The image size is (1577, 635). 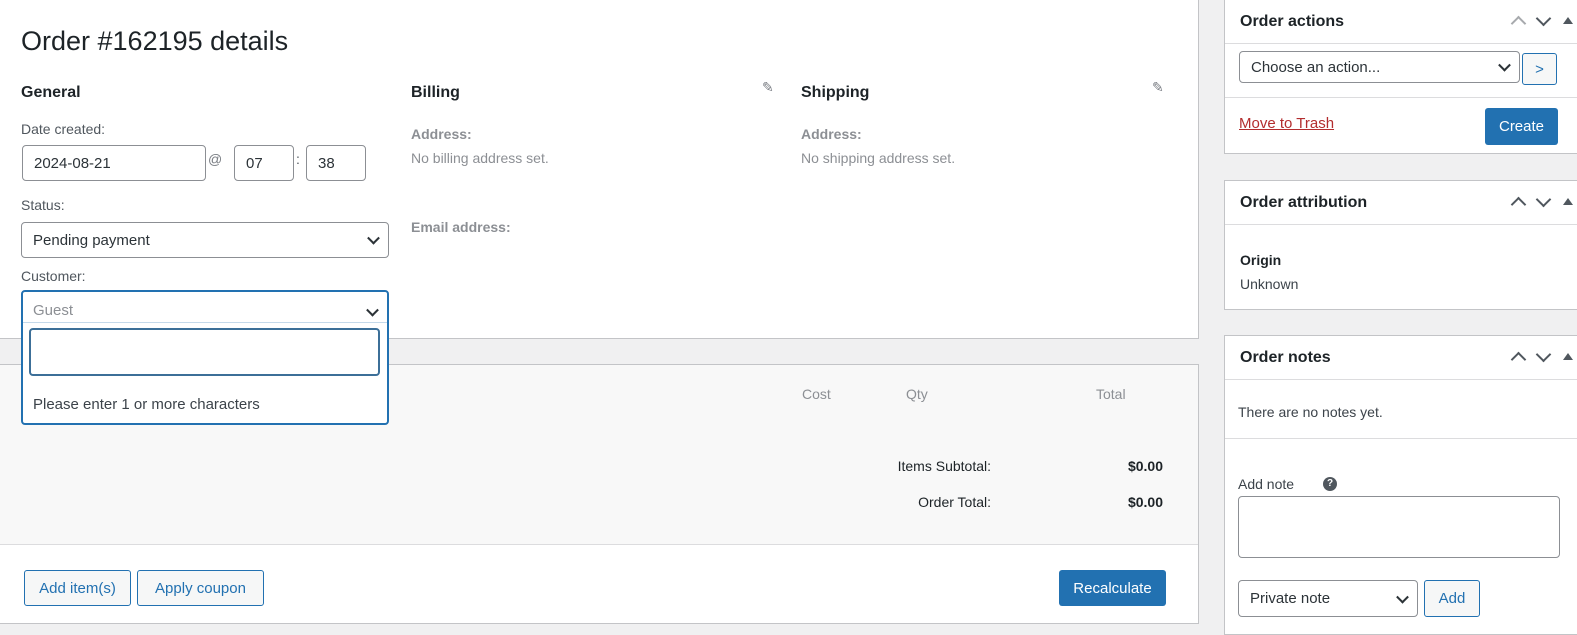 What do you see at coordinates (1401, 358) in the screenshot?
I see `order-notes-header: Order notes` at bounding box center [1401, 358].